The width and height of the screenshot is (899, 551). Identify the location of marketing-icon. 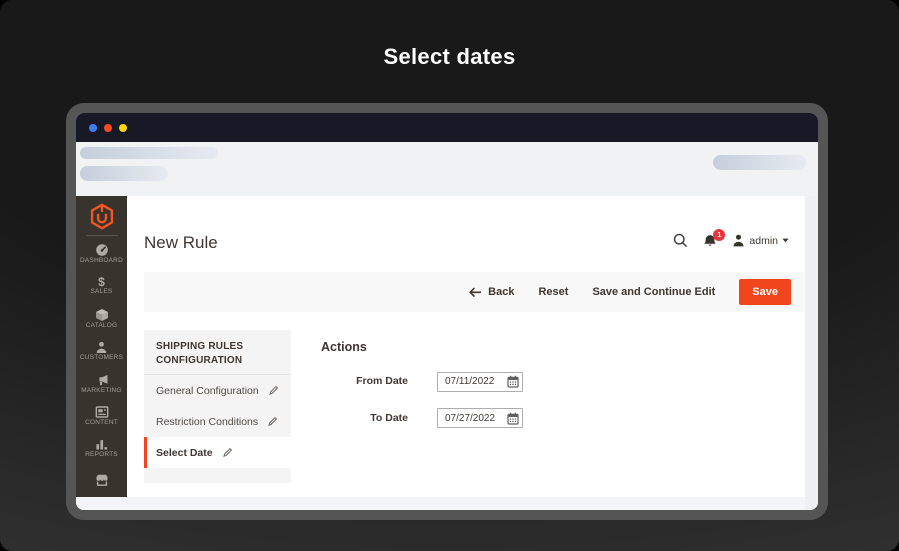
(102, 380).